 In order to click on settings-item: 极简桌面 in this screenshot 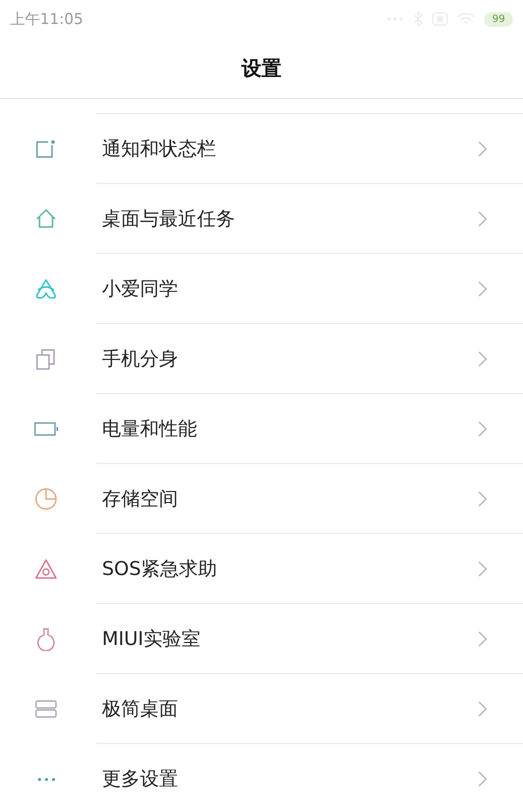, I will do `click(261, 709)`.